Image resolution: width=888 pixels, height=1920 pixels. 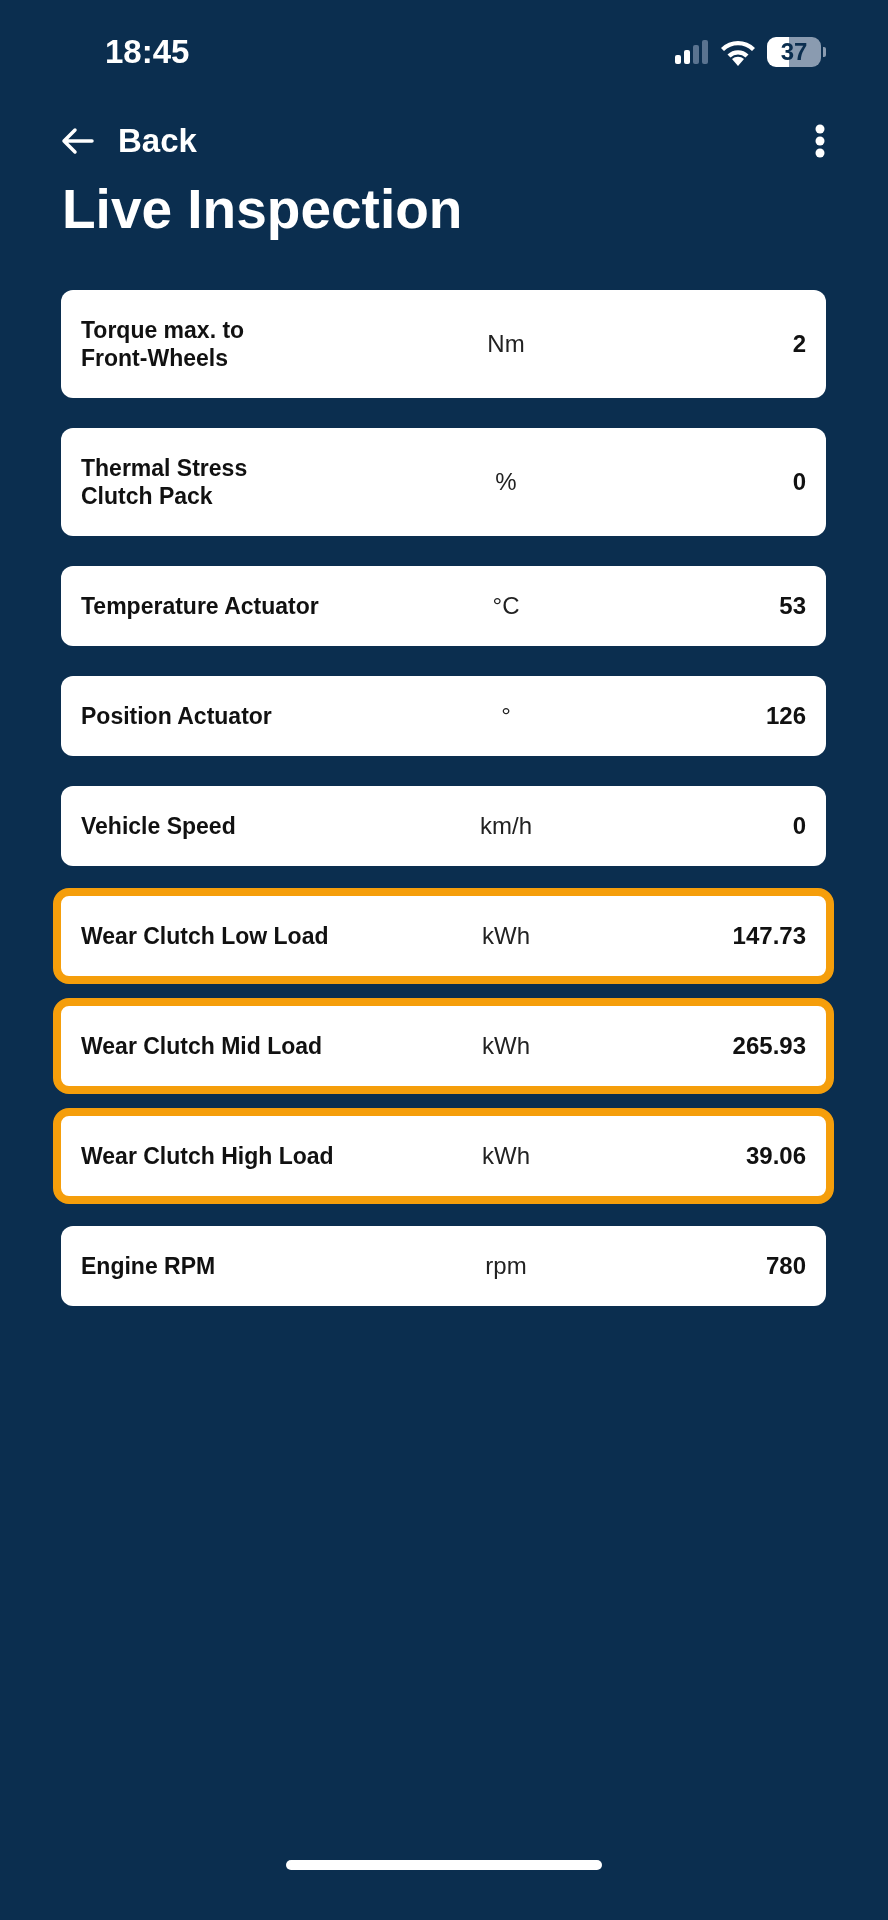 I want to click on reading-unit: °C, so click(x=506, y=606).